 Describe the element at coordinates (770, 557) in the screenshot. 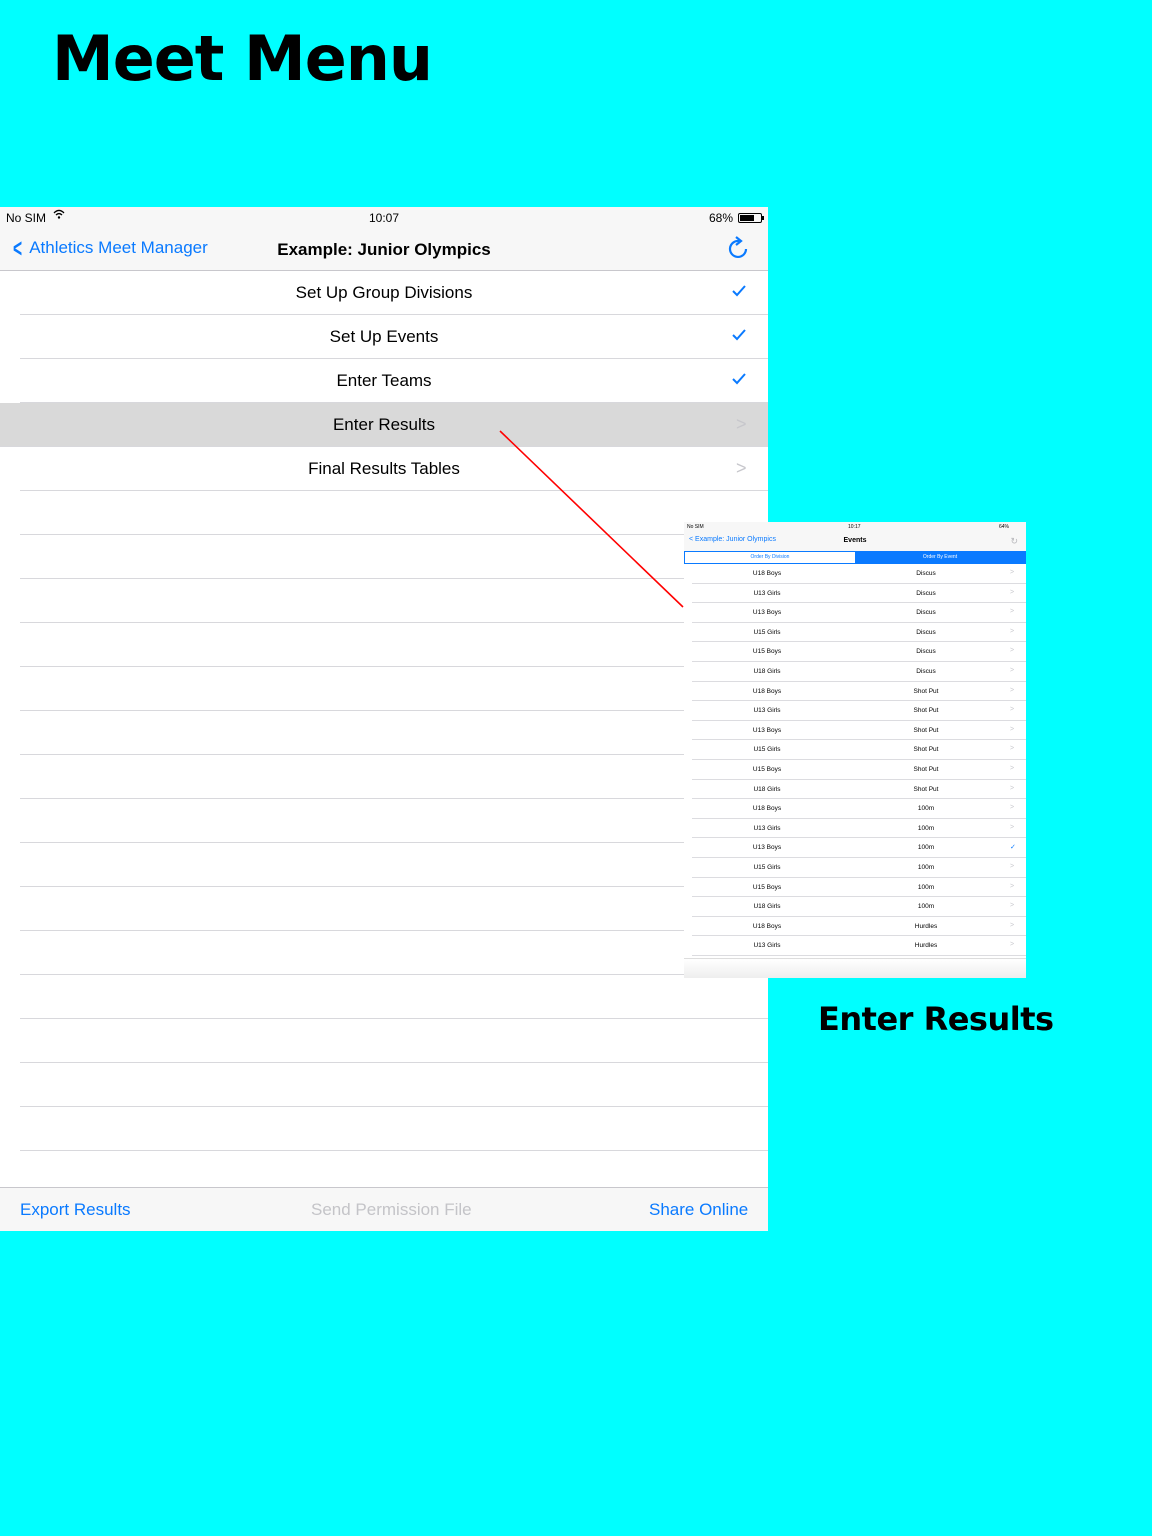

I see `segment-order-by-division: Order By Division` at that location.